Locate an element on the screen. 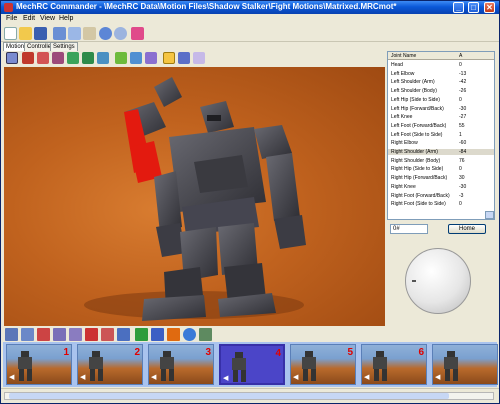 The height and width of the screenshot is (404, 500). joint-row: Right Shoulder (Arm) -84 is located at coordinates (441, 152).